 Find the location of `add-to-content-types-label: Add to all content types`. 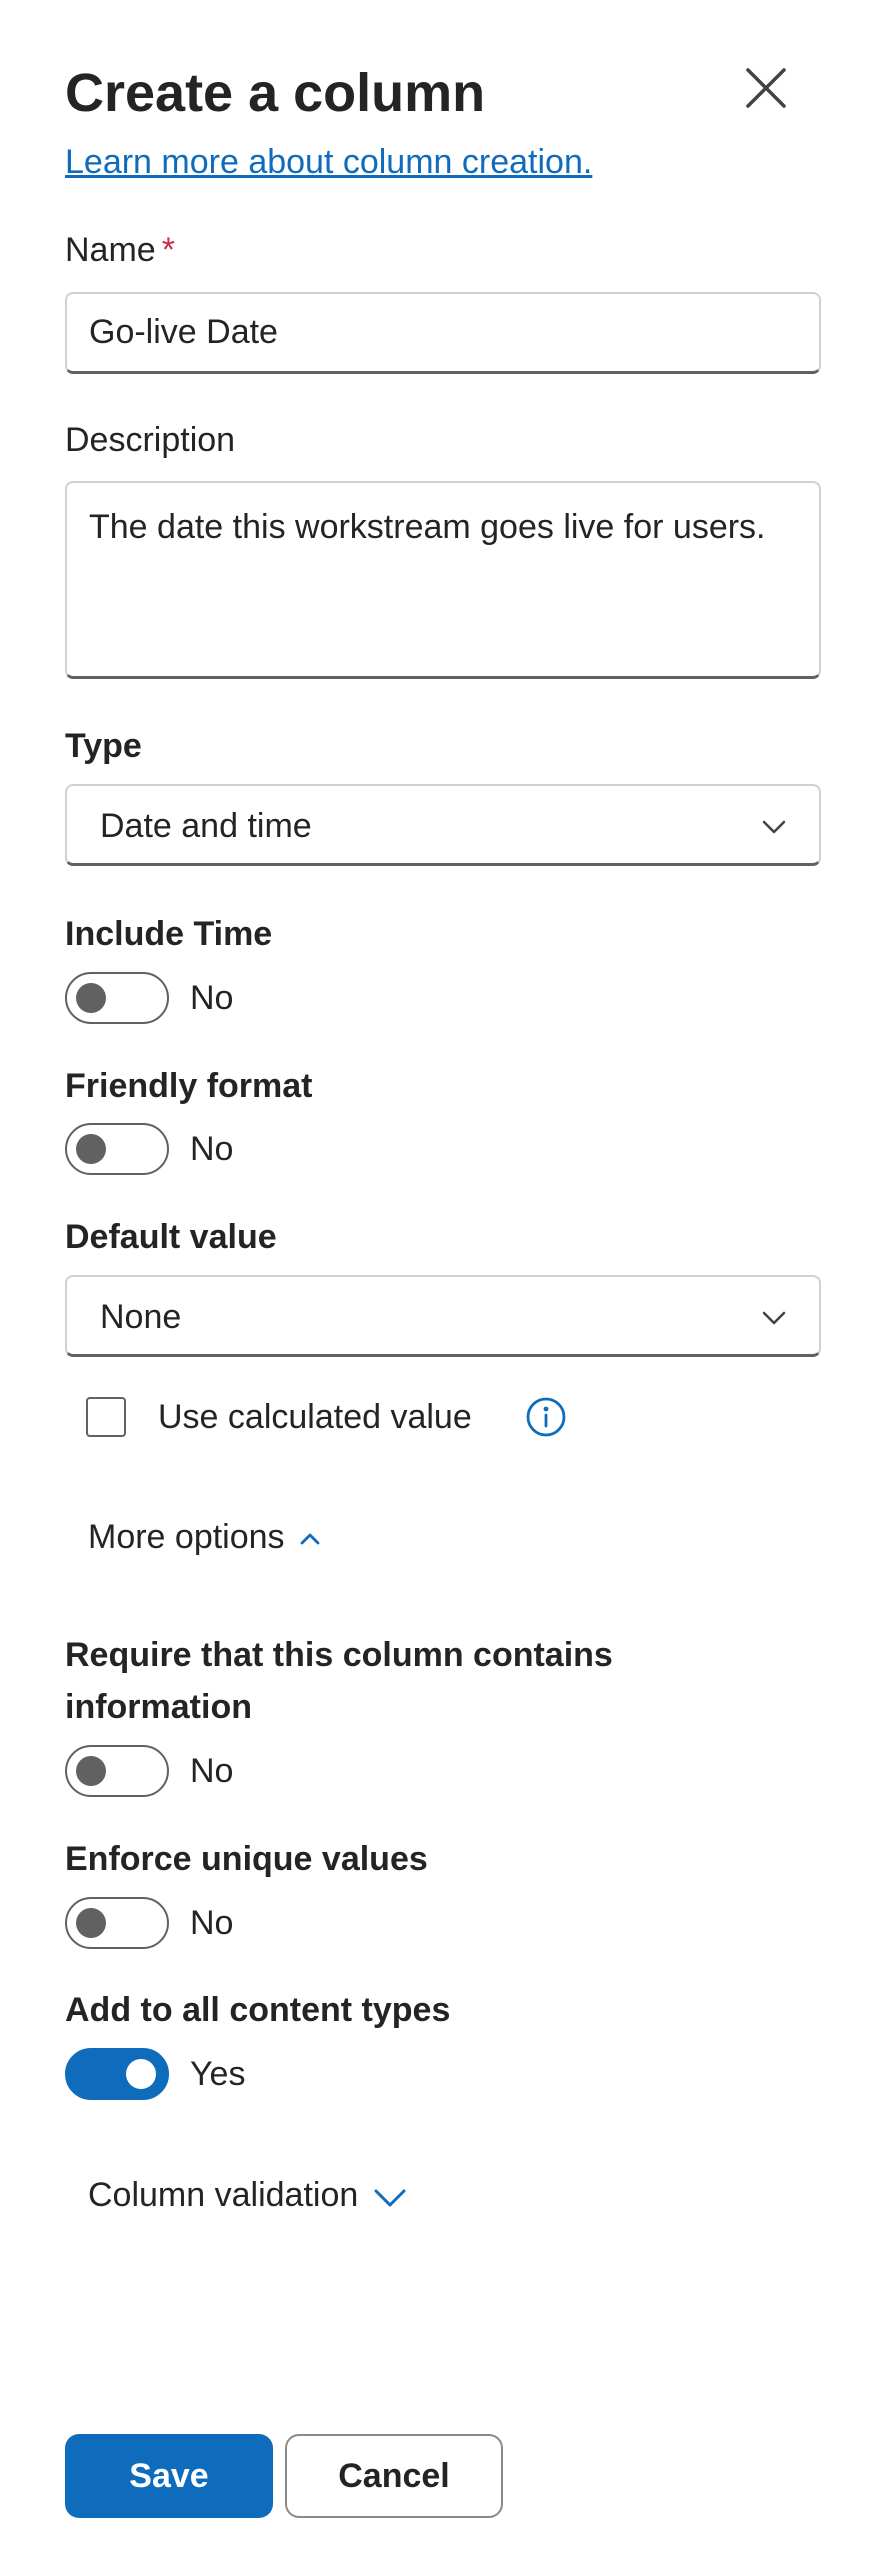

add-to-content-types-label: Add to all content types is located at coordinates (258, 2010).